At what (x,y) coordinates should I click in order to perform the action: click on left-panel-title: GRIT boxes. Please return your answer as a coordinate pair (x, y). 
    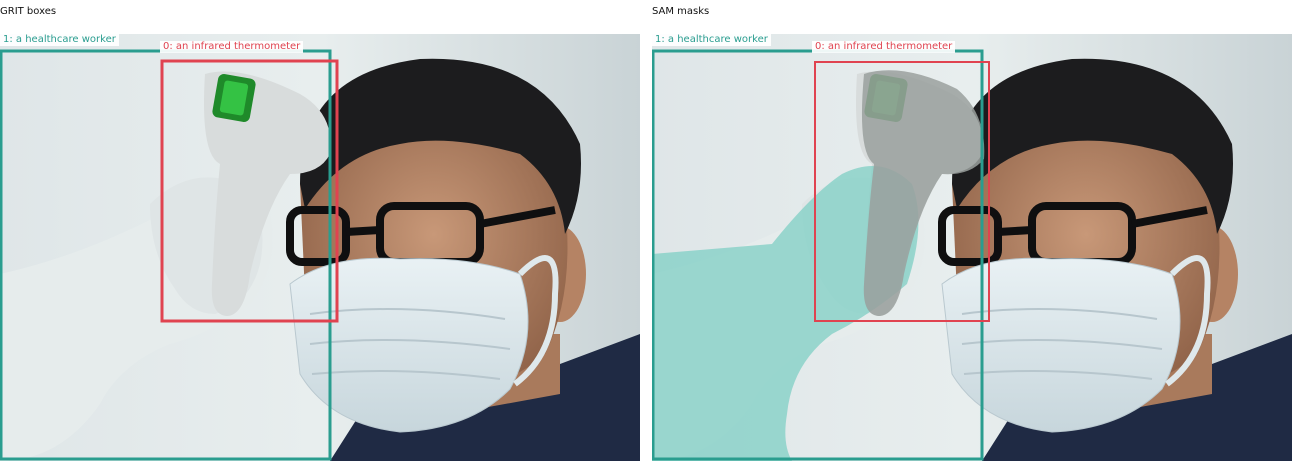
    Looking at the image, I should click on (28, 11).